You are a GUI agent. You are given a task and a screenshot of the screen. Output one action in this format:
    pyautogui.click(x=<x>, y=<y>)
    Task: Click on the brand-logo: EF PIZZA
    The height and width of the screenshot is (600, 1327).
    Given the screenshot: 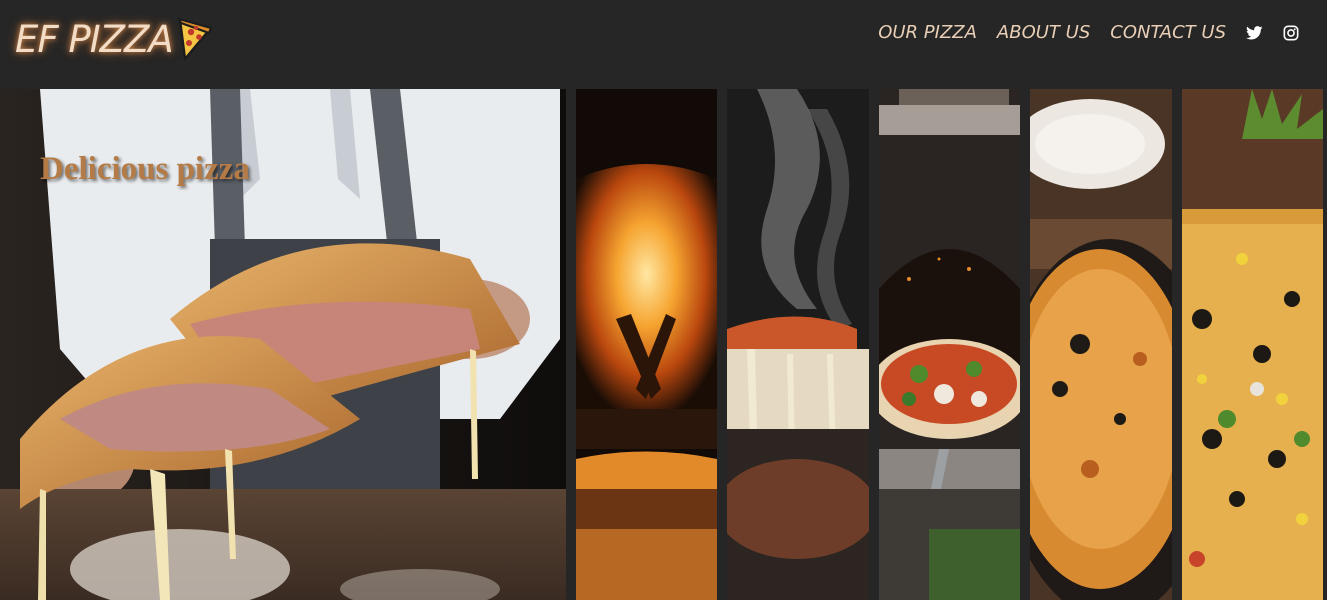 What is the action you would take?
    pyautogui.click(x=114, y=39)
    